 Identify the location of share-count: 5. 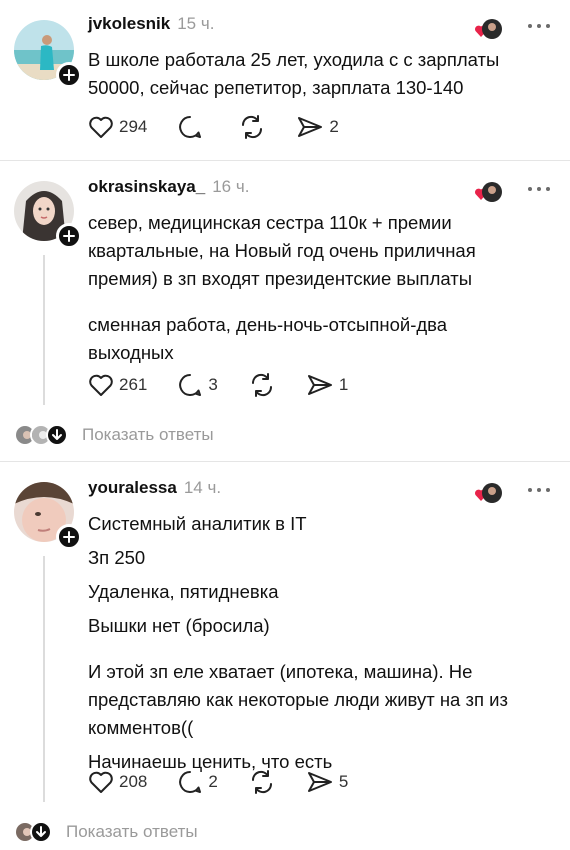
(343, 781).